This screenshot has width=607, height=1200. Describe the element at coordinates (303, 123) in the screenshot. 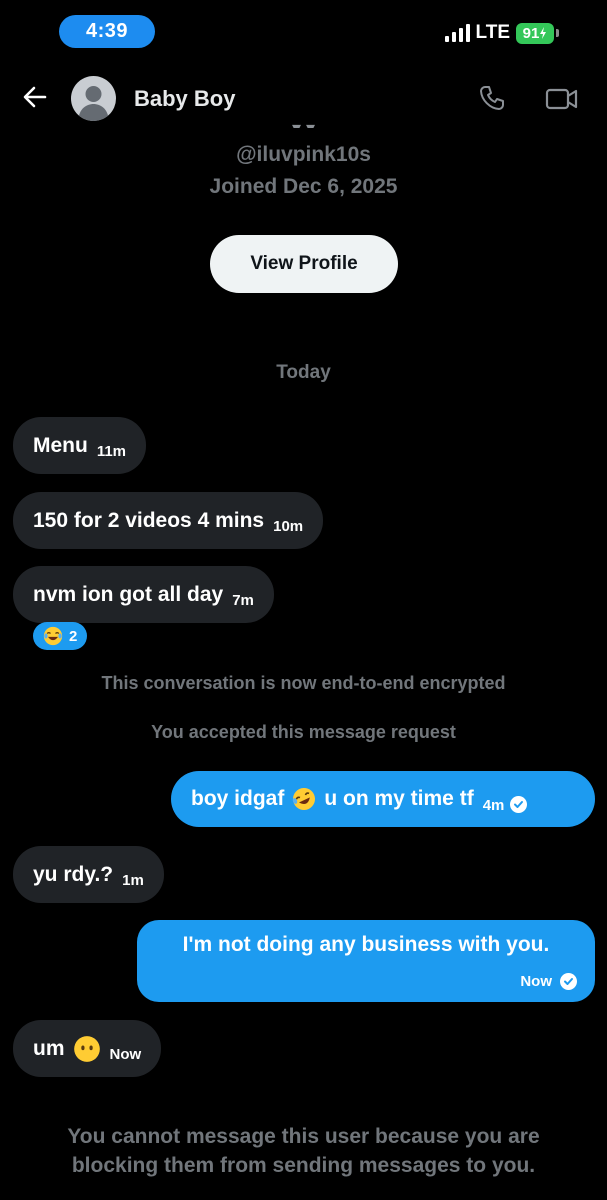

I see `profile-name-cutoff: ▾ ▾` at that location.